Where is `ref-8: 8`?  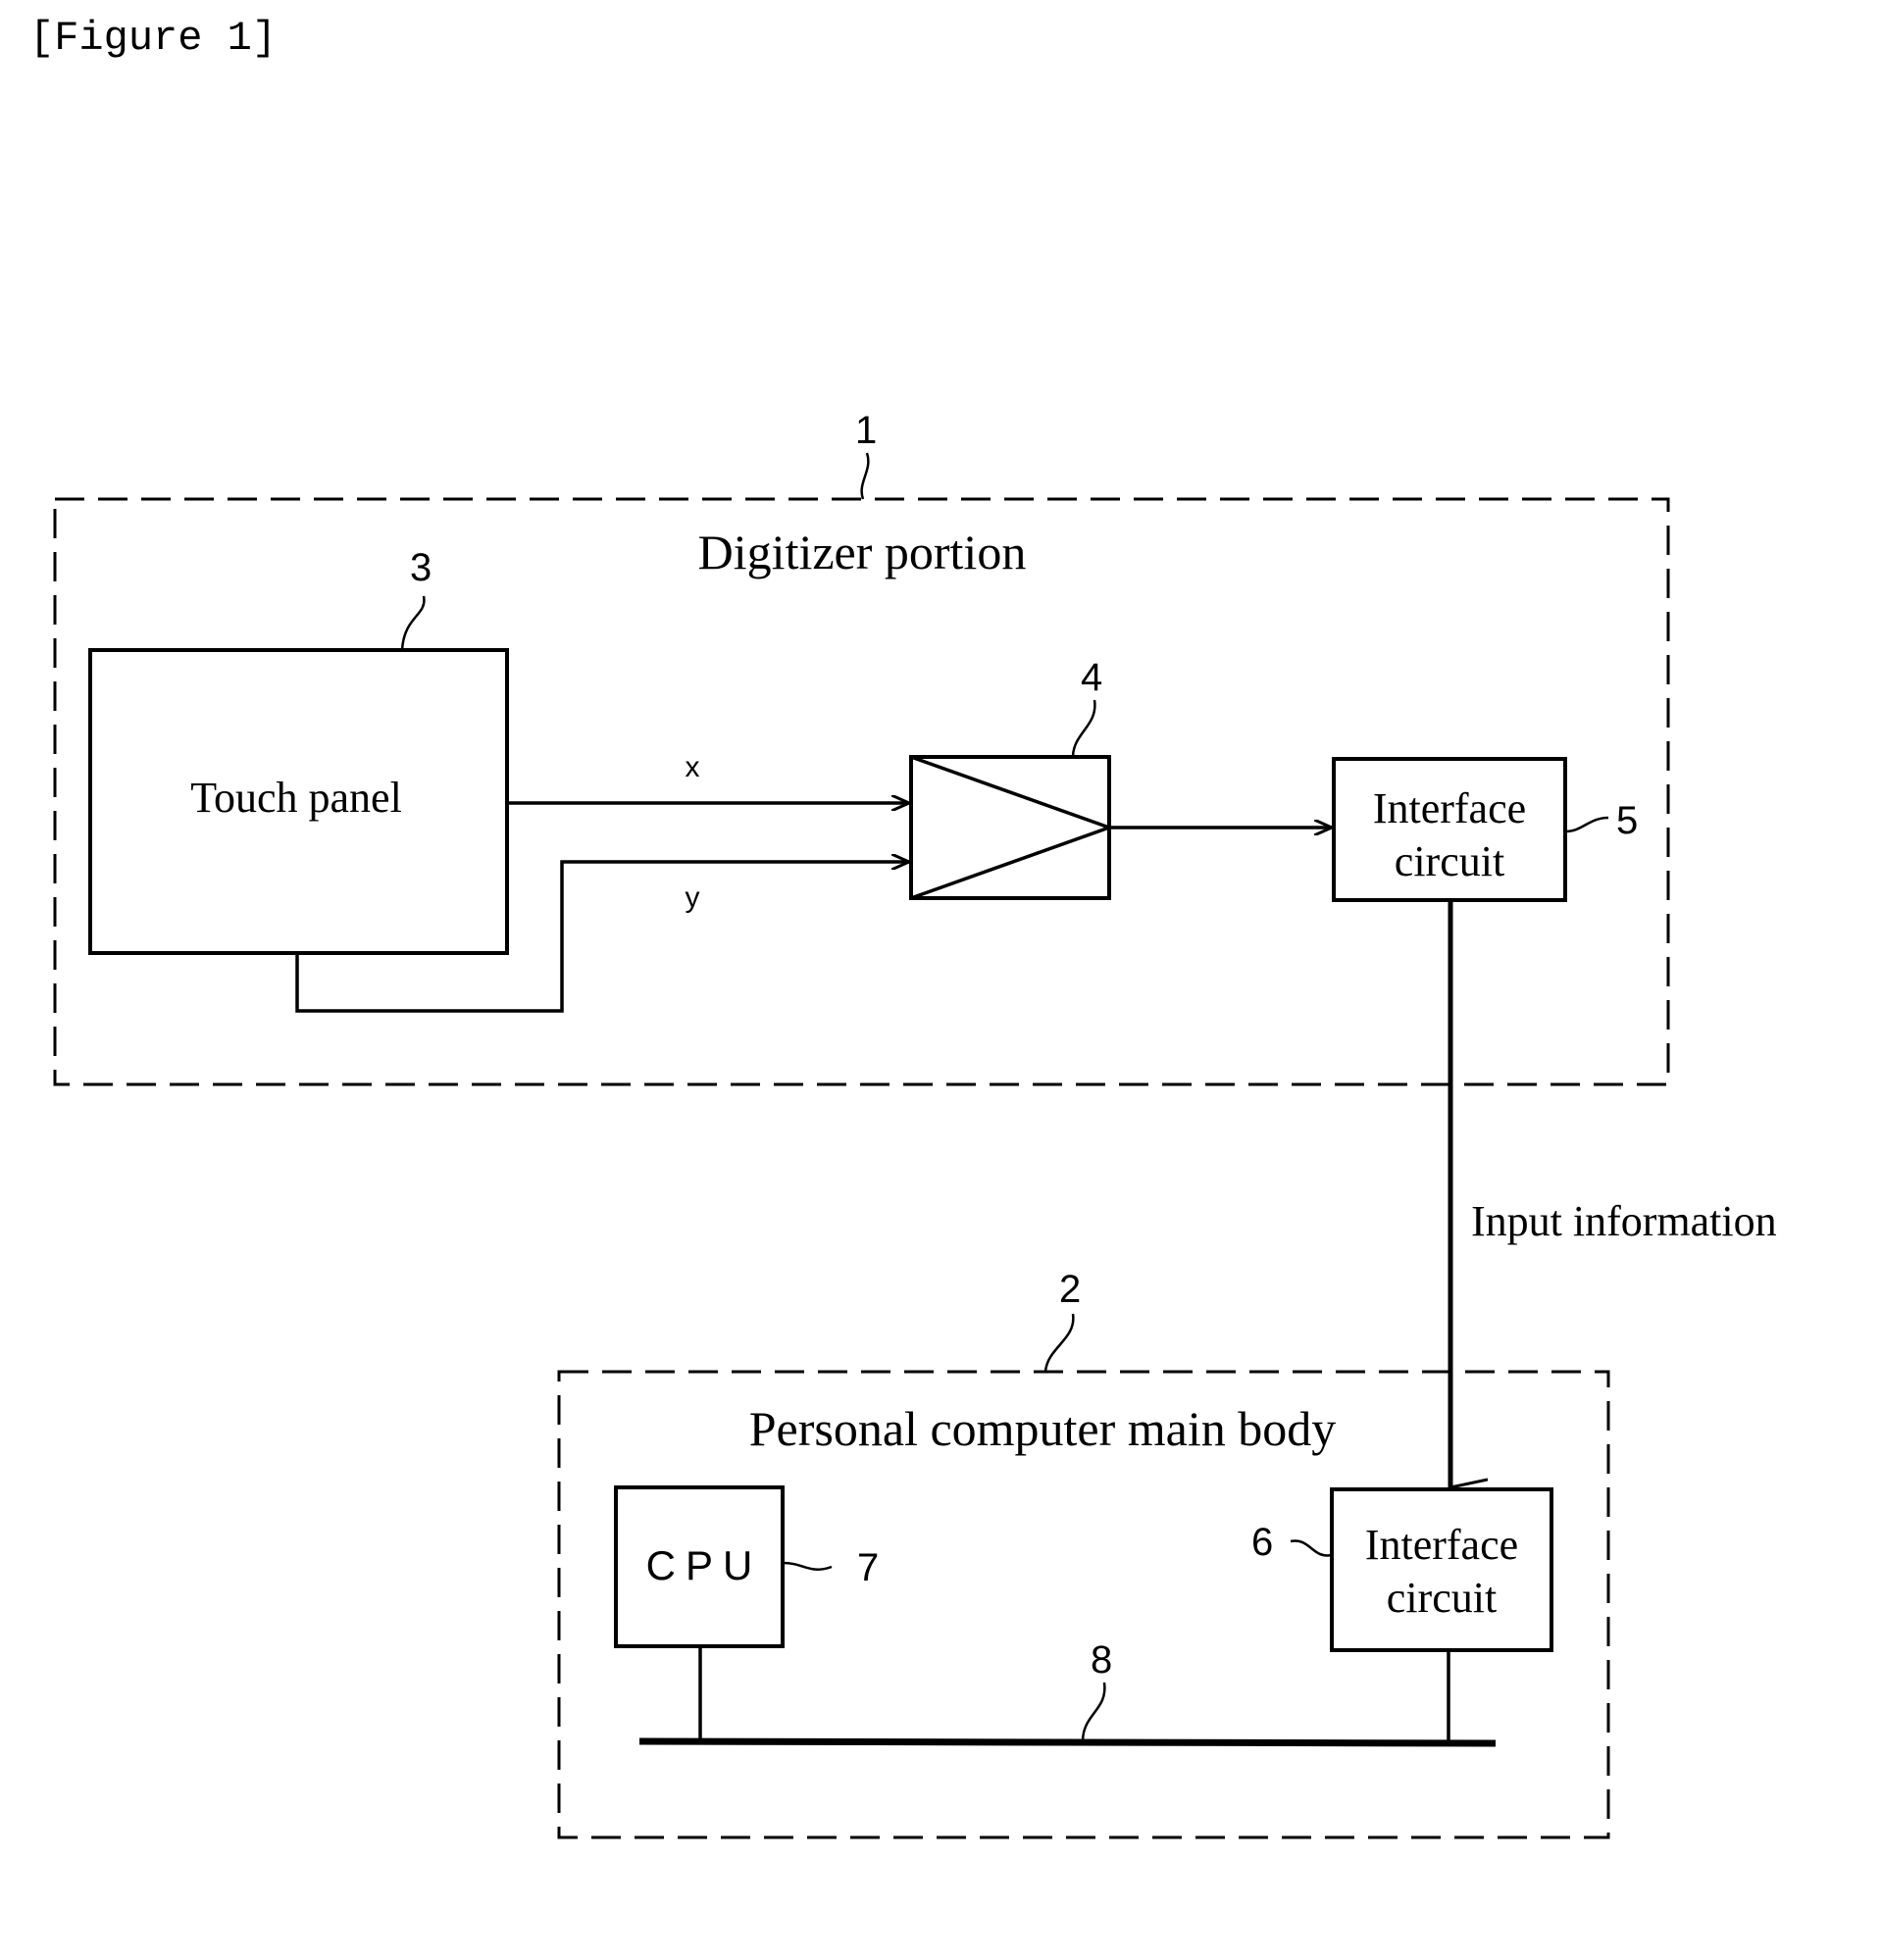 ref-8: 8 is located at coordinates (1101, 1660).